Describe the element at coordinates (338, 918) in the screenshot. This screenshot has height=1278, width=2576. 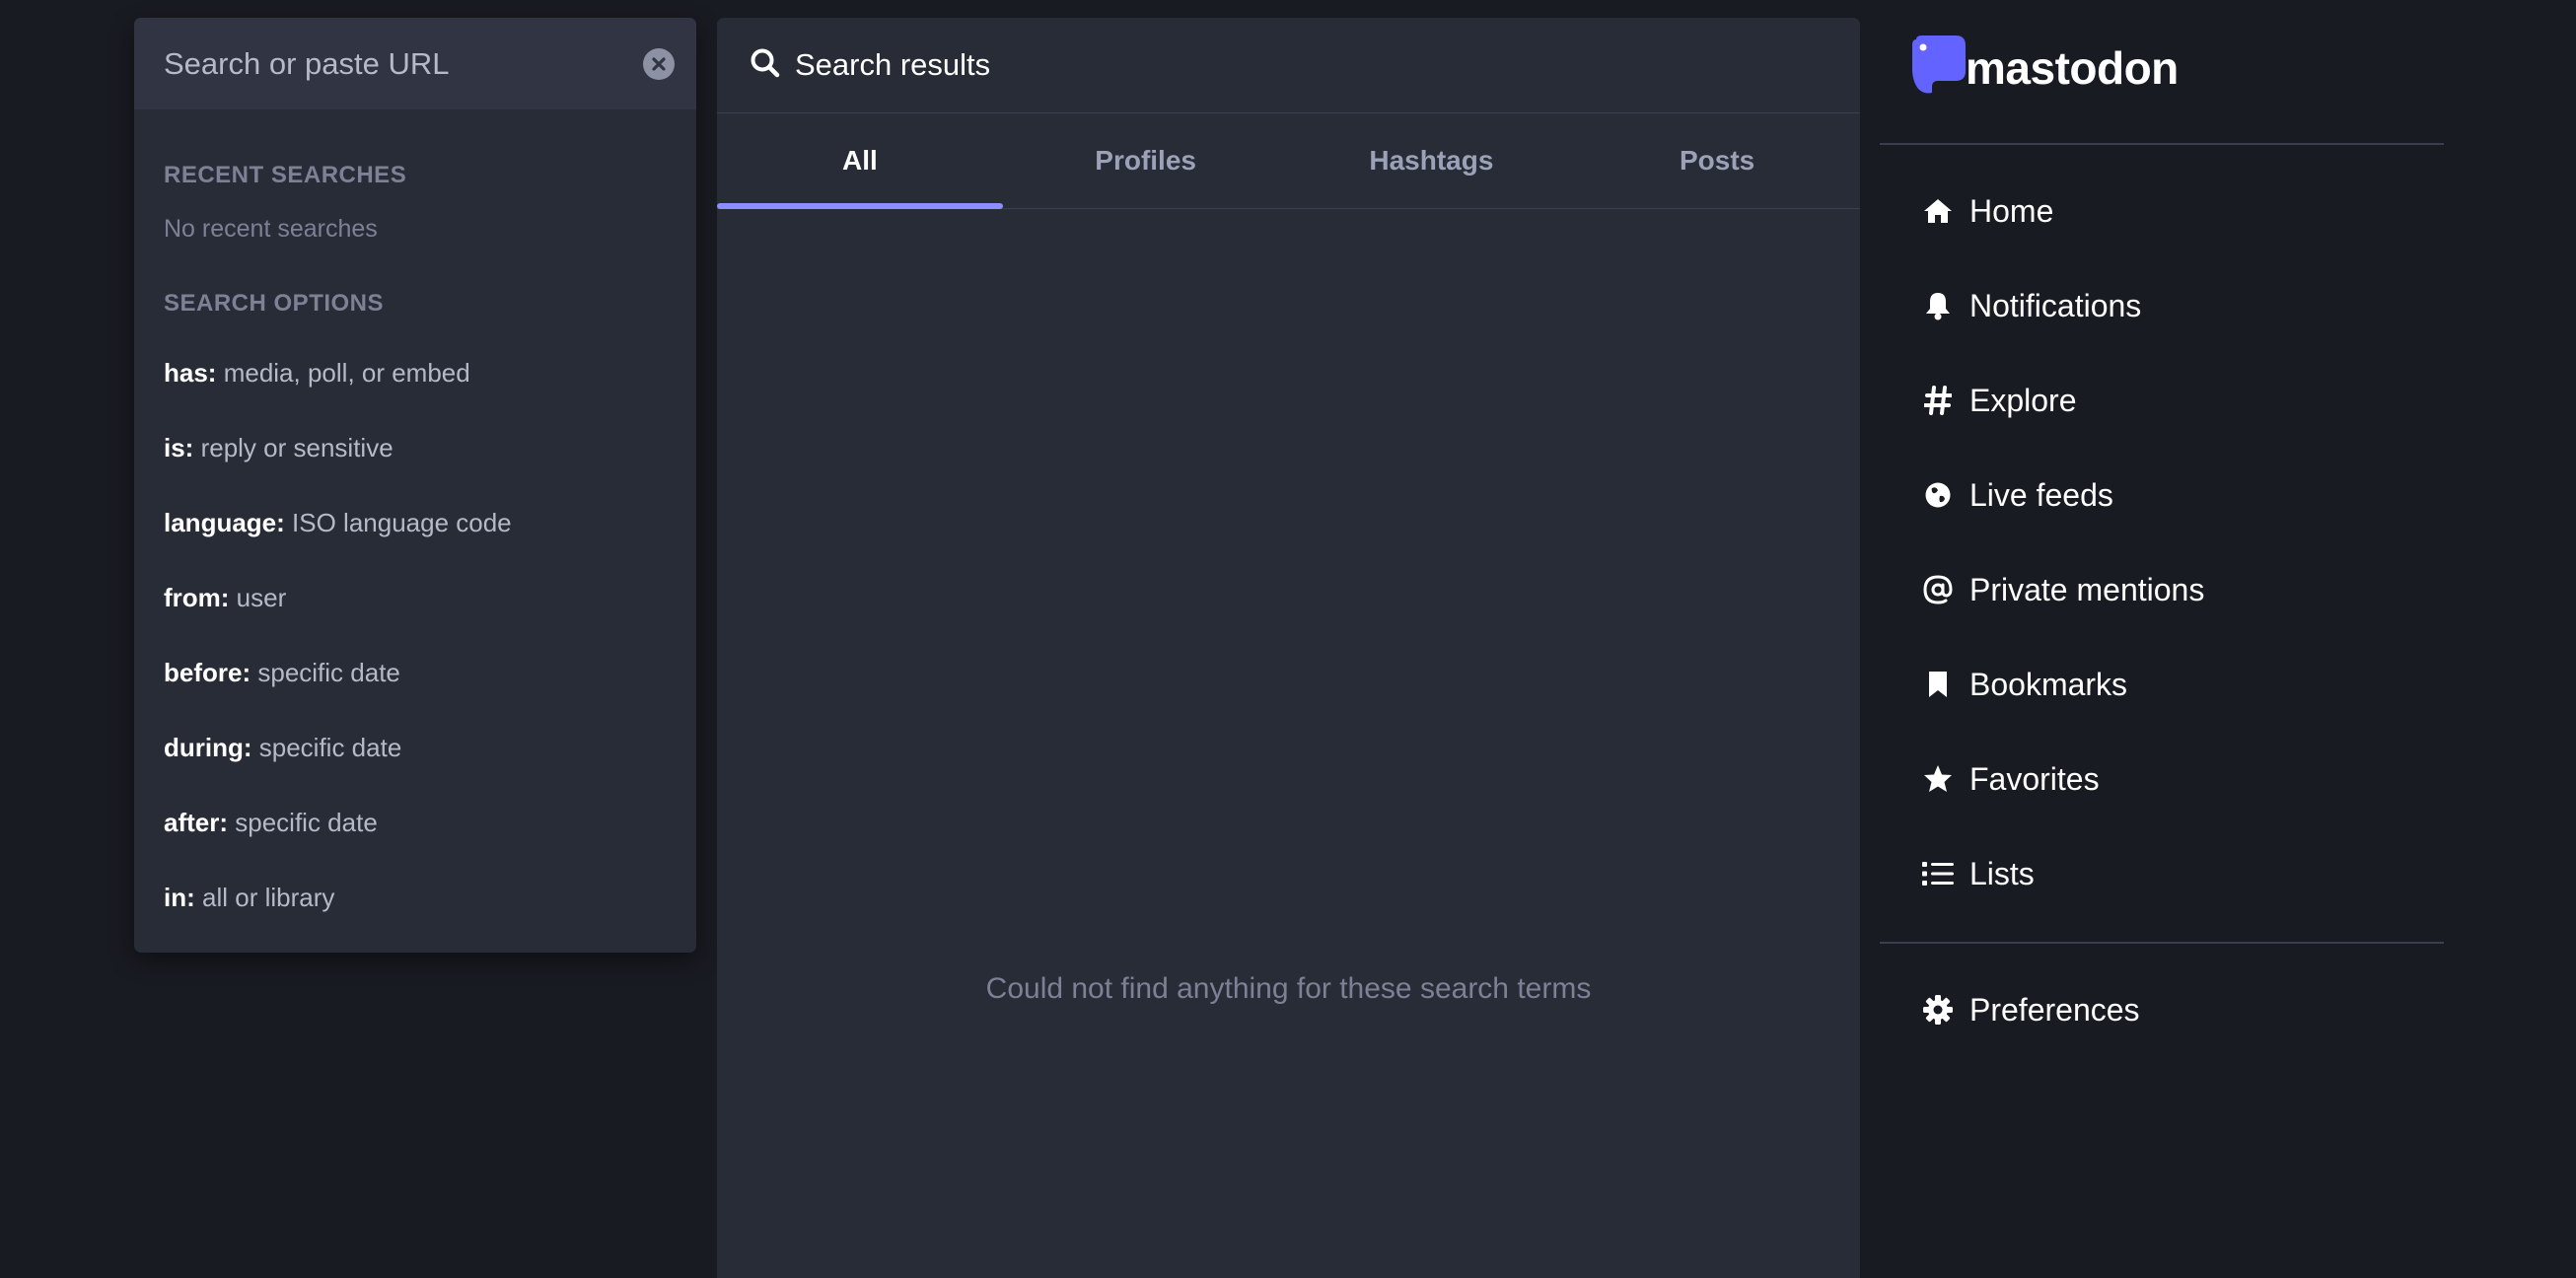
I see `search-option-in: in: all or library` at that location.